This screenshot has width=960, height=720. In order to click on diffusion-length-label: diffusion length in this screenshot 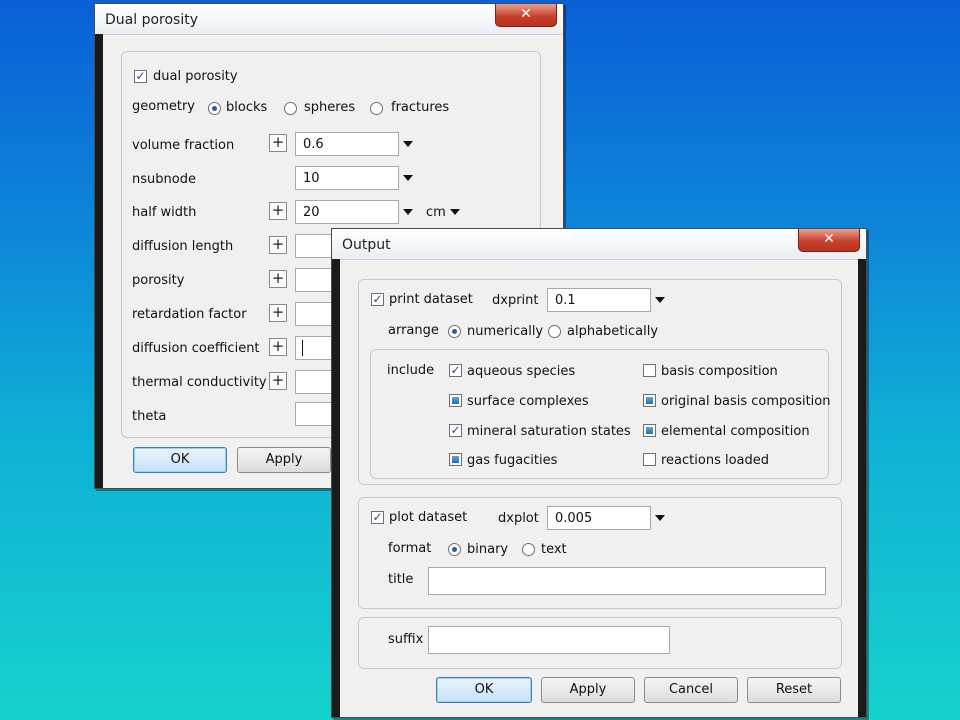, I will do `click(183, 246)`.